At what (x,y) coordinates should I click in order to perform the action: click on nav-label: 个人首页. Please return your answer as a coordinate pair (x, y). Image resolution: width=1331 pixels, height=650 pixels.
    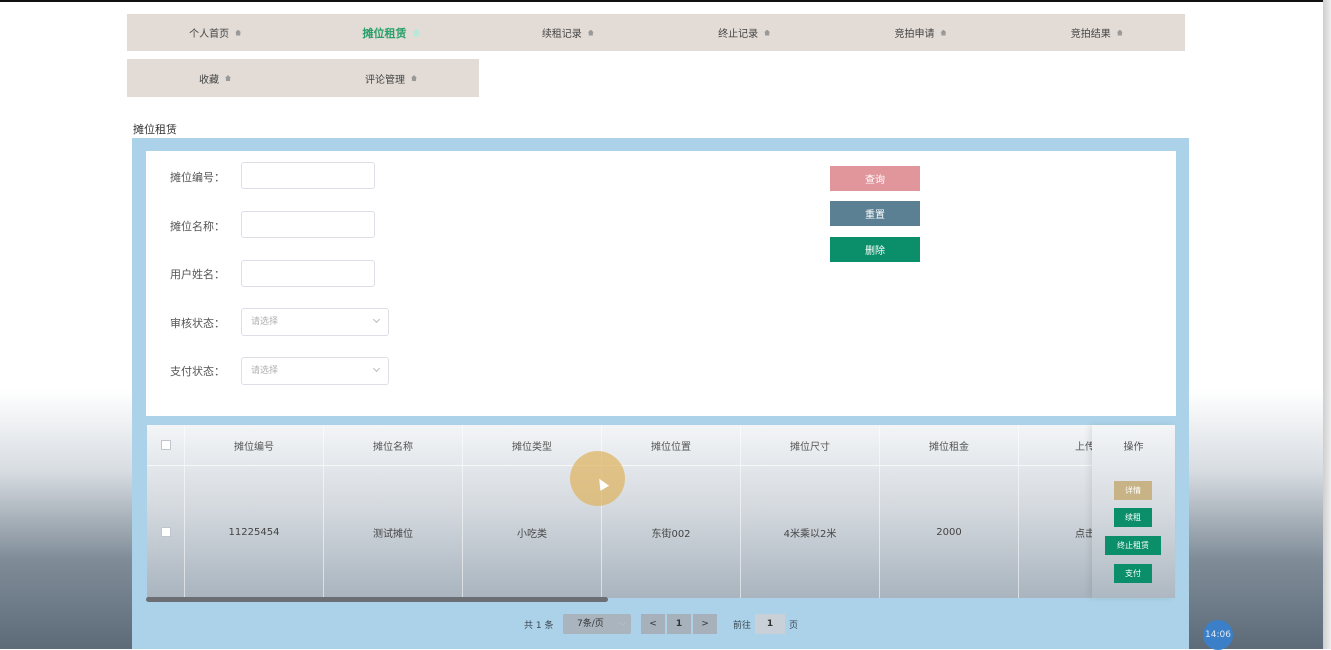
    Looking at the image, I should click on (209, 34).